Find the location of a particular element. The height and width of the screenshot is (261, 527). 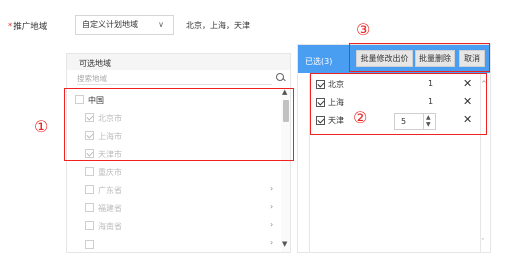

tree-item-hainan: 海南省 › is located at coordinates (174, 226).